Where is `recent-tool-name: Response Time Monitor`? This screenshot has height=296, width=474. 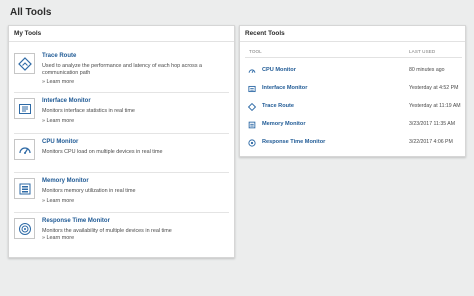
recent-tool-name: Response Time Monitor is located at coordinates (293, 142).